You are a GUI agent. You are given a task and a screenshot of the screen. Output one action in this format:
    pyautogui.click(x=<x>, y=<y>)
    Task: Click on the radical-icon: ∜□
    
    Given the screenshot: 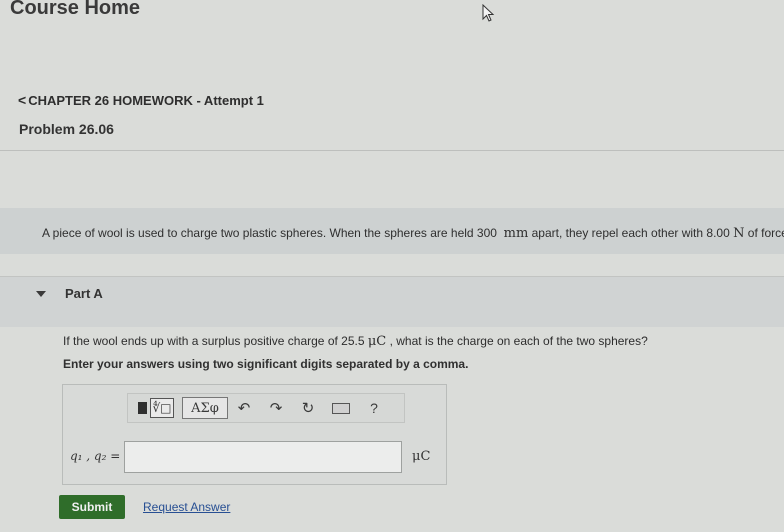 What is the action you would take?
    pyautogui.click(x=162, y=408)
    